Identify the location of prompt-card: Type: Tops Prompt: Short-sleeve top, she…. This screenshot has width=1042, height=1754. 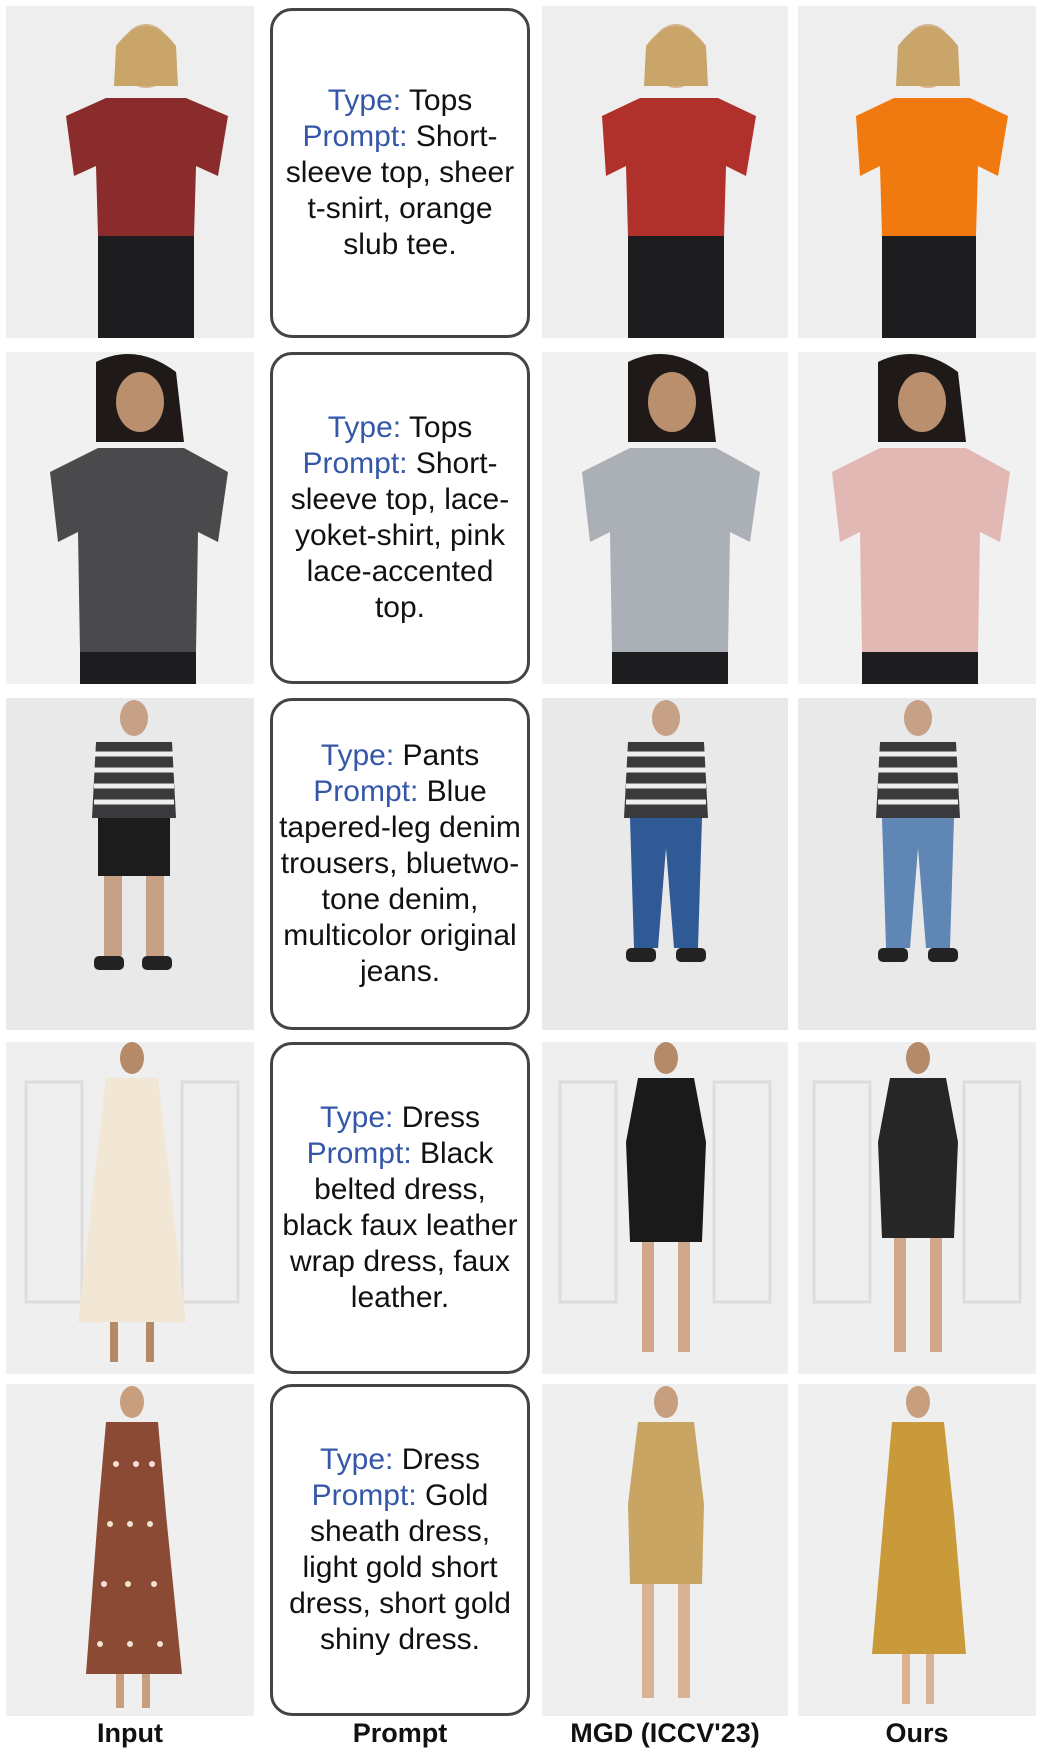
(400, 173).